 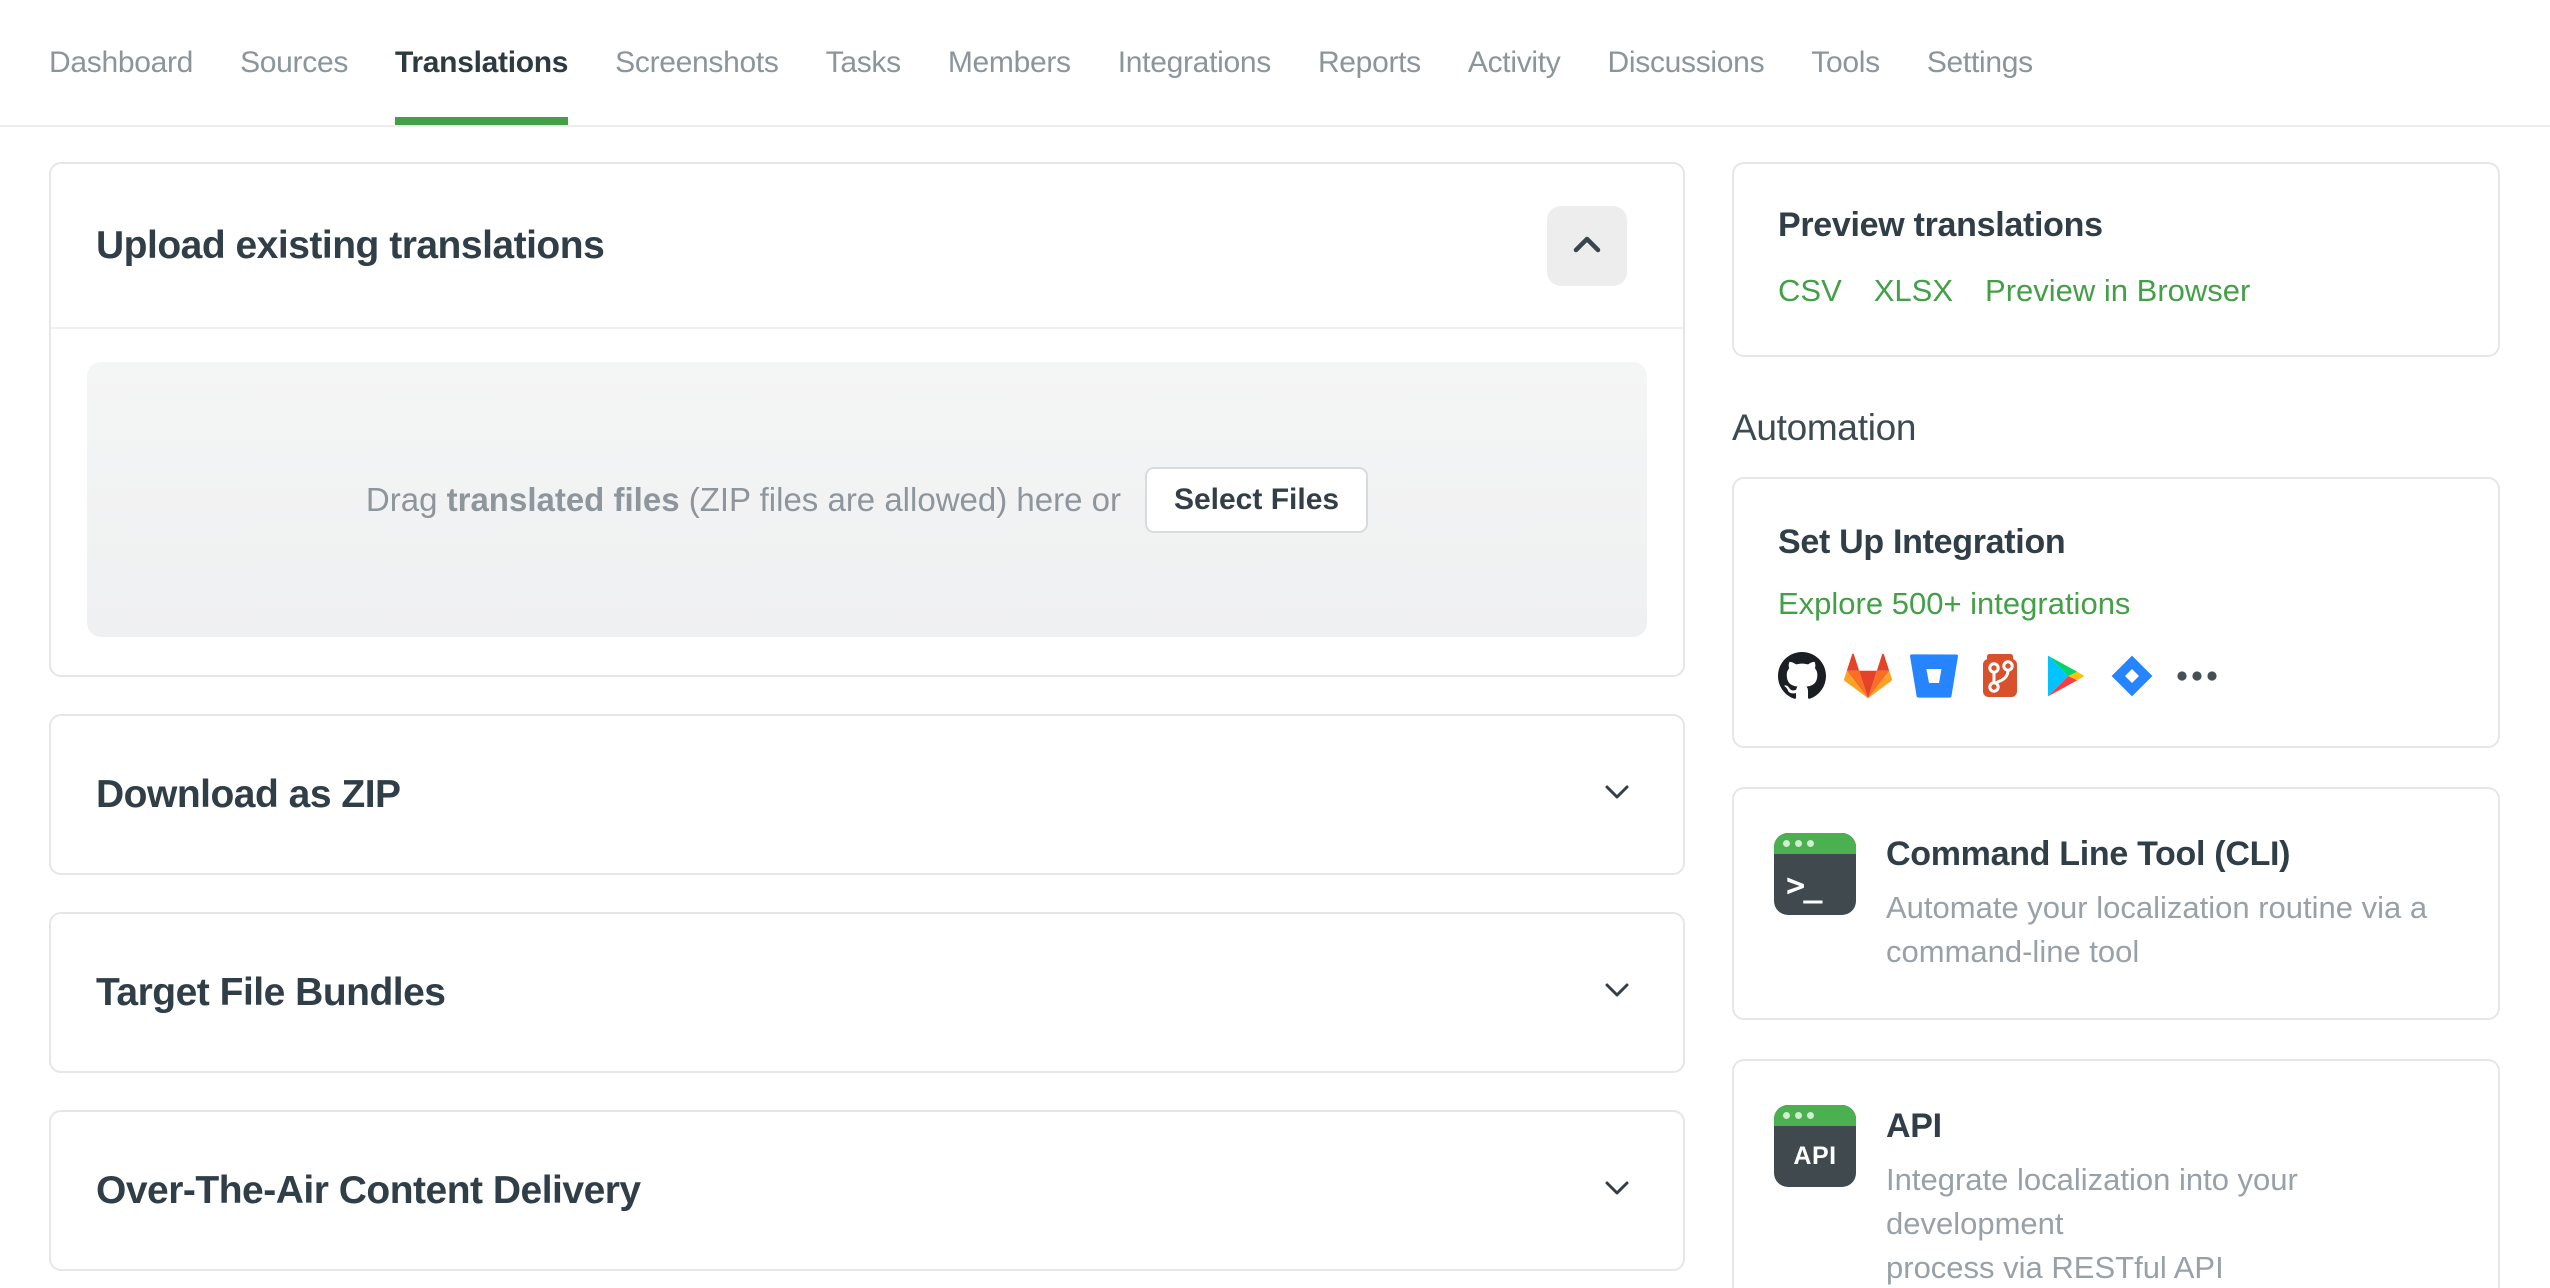 I want to click on tab-discussions: Discussions, so click(x=1686, y=62).